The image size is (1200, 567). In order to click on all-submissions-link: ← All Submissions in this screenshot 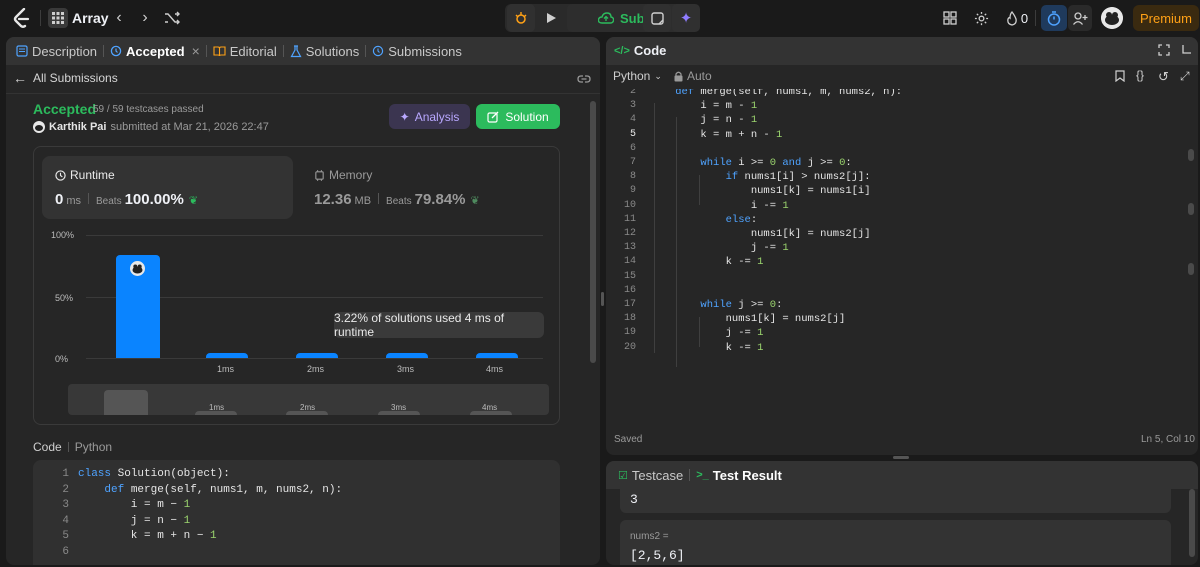, I will do `click(73, 78)`.